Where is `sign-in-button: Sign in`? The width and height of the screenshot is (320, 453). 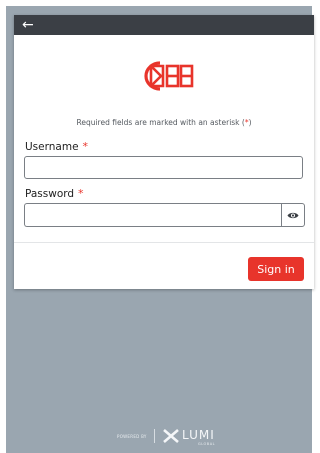
sign-in-button: Sign in is located at coordinates (276, 269).